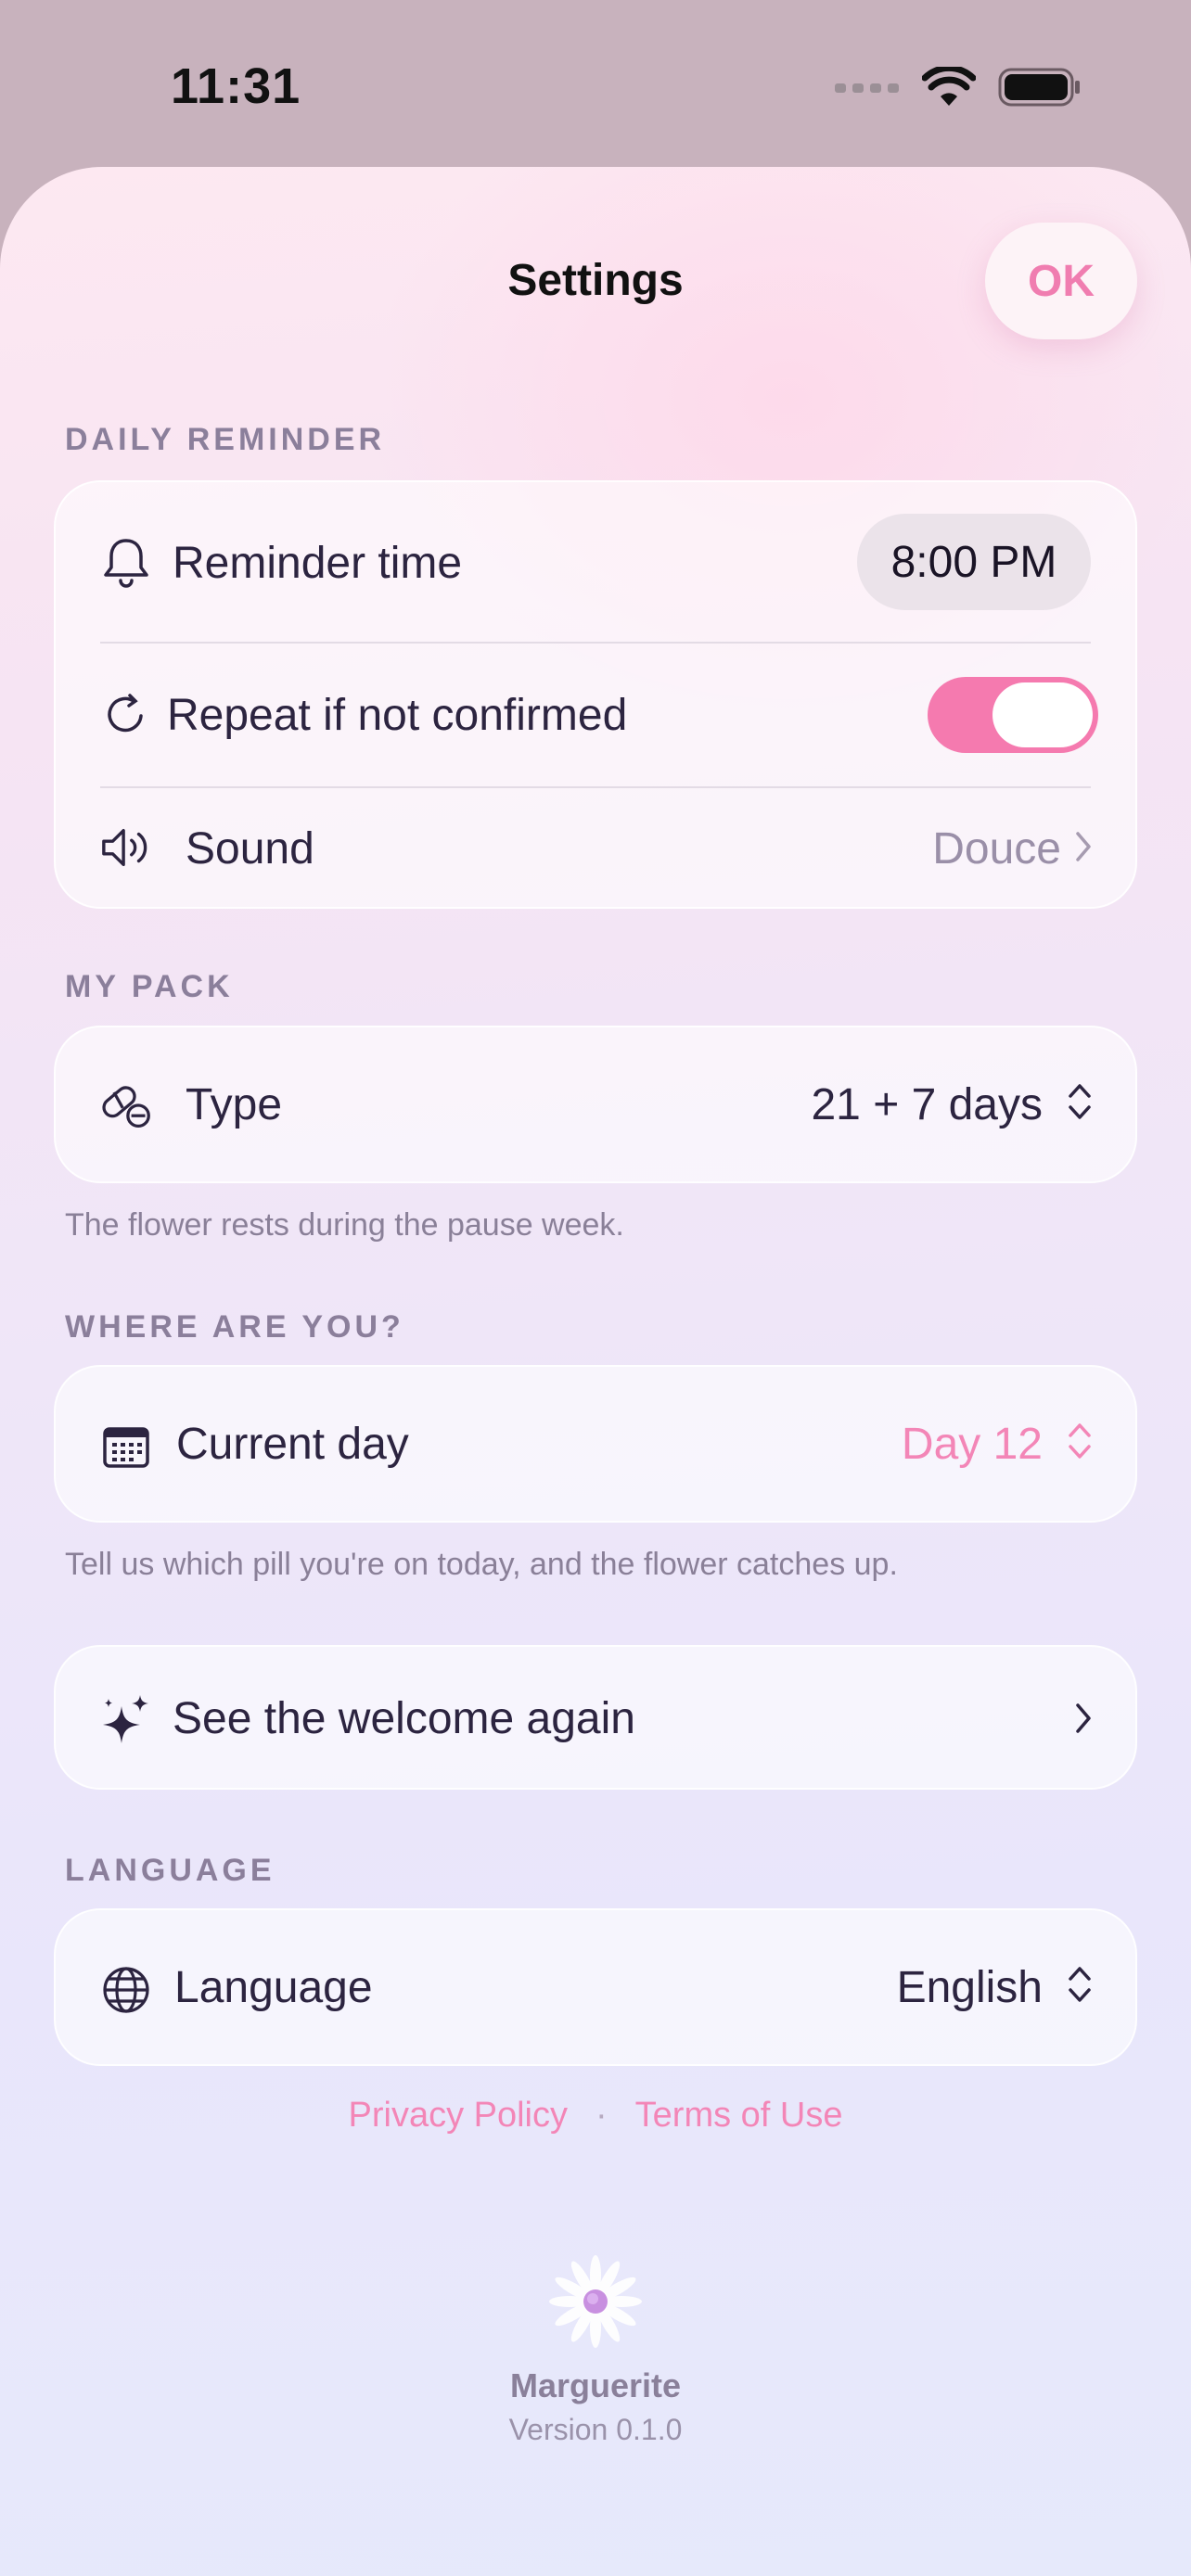 The image size is (1191, 2576). I want to click on pack-footnote: The flower rests during the pause week., so click(344, 1225).